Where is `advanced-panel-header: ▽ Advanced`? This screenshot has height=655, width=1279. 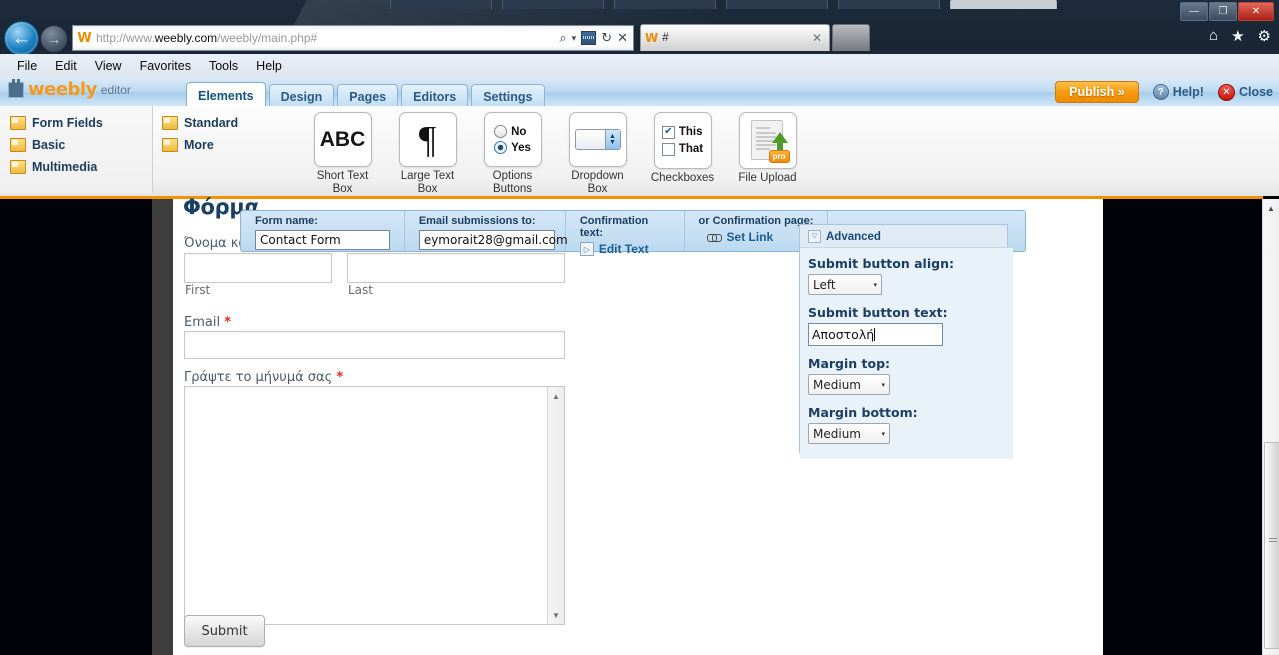 advanced-panel-header: ▽ Advanced is located at coordinates (903, 234).